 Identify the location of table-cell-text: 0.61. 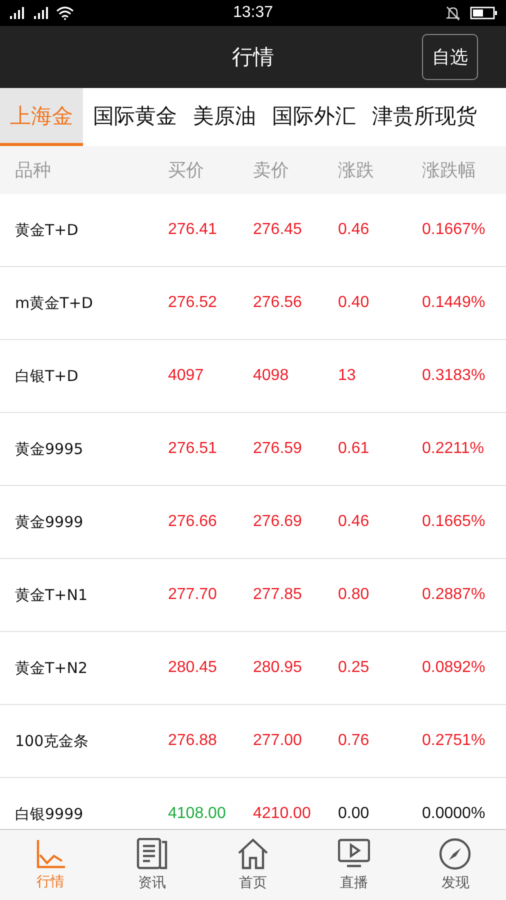
(354, 449).